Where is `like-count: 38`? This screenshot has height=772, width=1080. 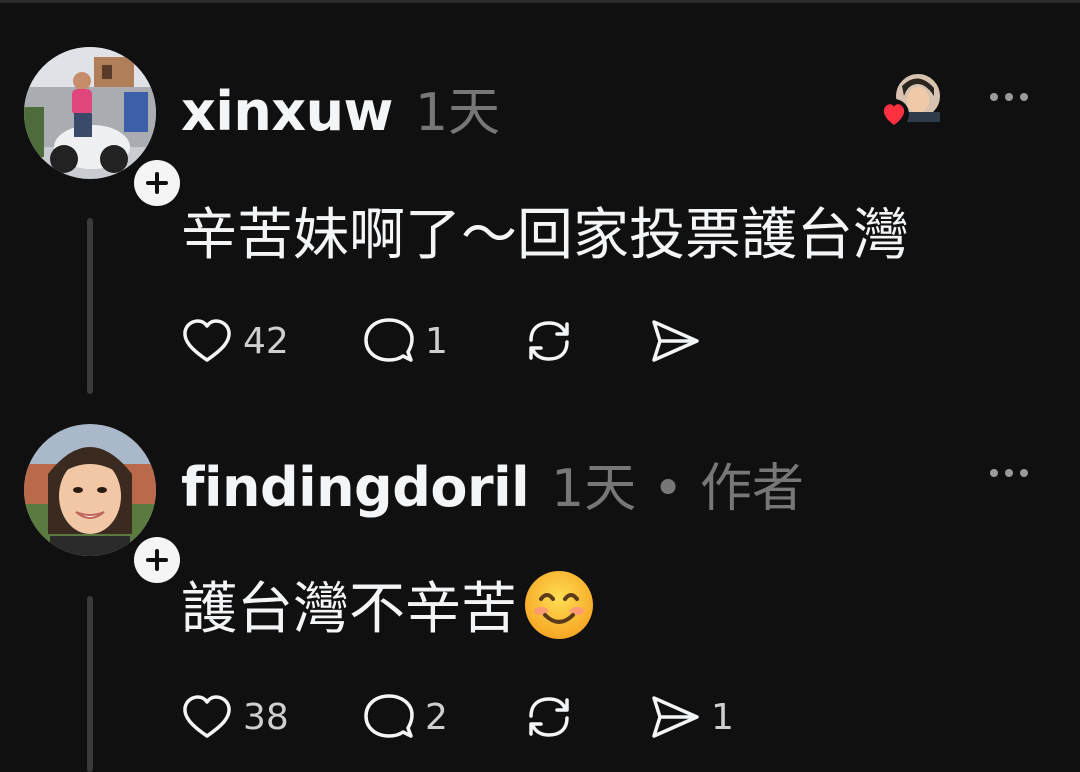
like-count: 38 is located at coordinates (266, 717).